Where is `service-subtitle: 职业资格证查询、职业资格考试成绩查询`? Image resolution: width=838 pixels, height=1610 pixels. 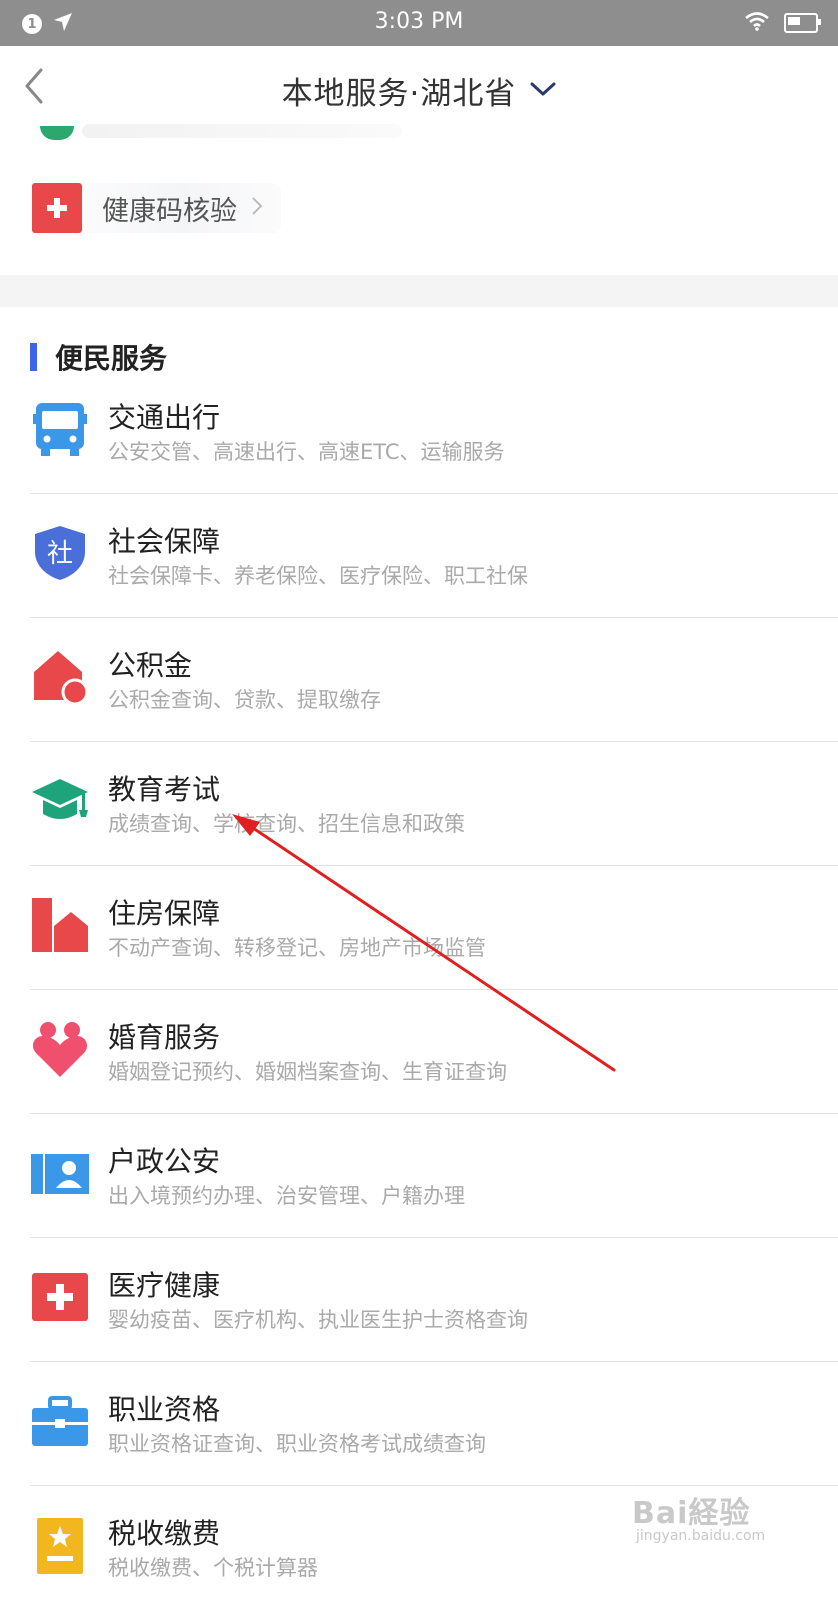 service-subtitle: 职业资格证查询、职业资格考试成绩查询 is located at coordinates (297, 1444).